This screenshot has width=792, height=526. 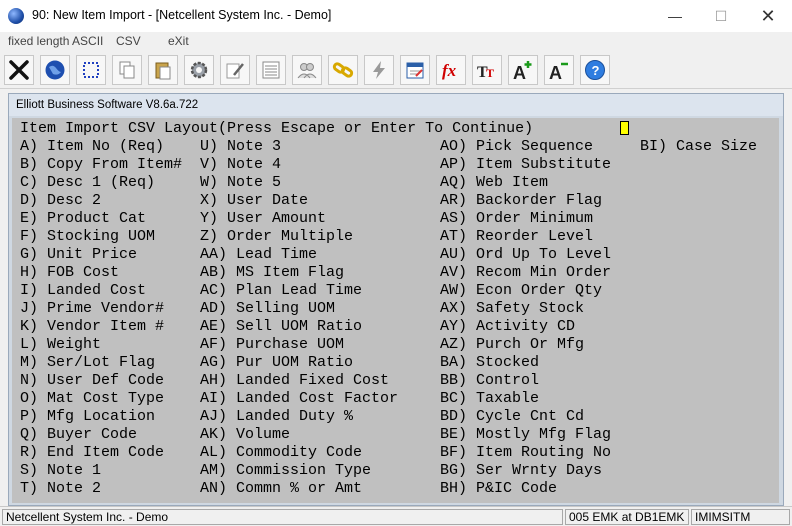 I want to click on screen-option-col2: AC) Plan Lead Time, so click(x=281, y=290).